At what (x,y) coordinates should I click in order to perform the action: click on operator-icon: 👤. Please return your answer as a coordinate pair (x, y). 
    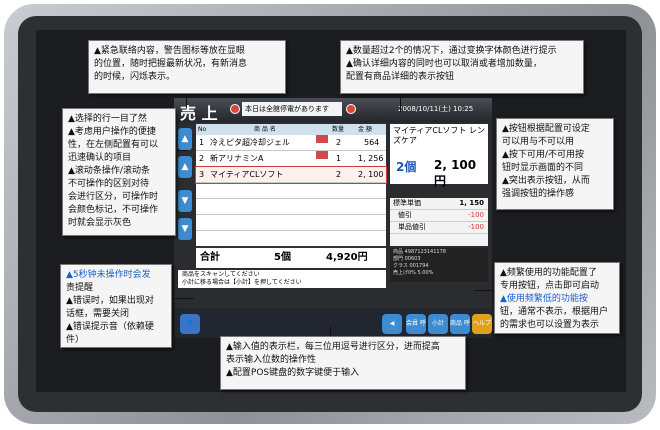
    Looking at the image, I should click on (190, 324).